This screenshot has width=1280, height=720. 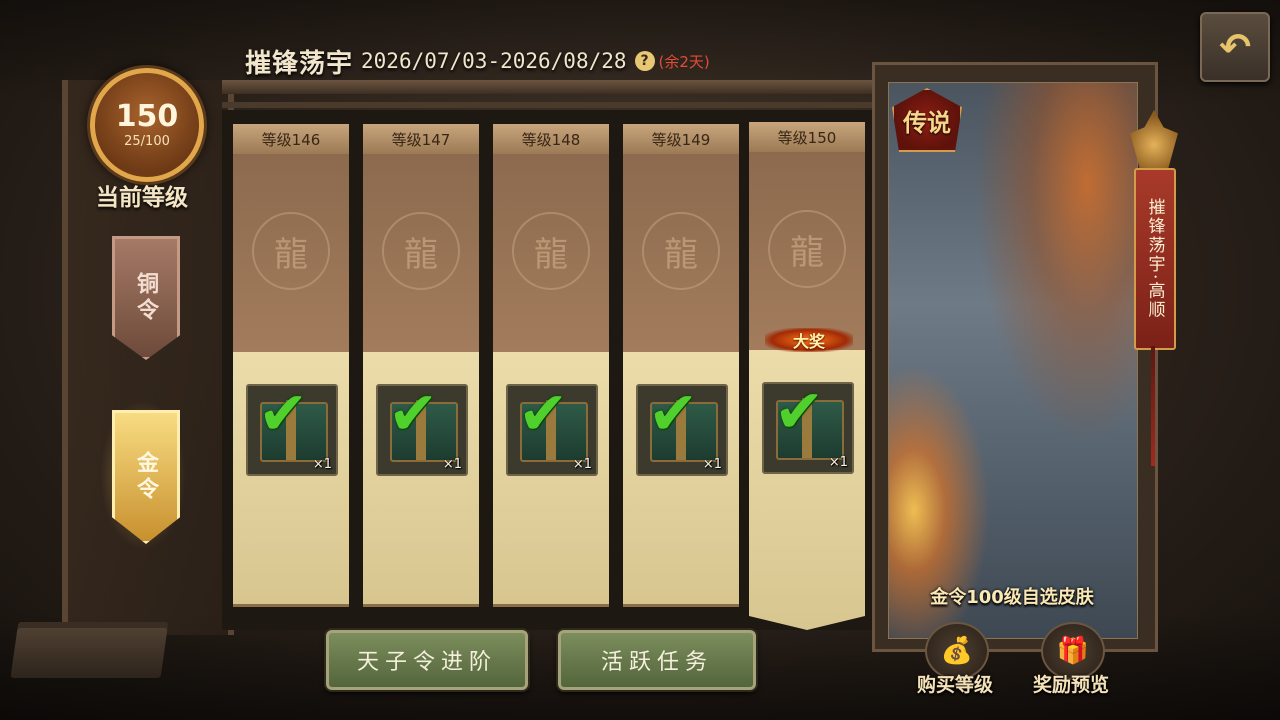 I want to click on level-badge: 150 25/100, so click(x=147, y=125).